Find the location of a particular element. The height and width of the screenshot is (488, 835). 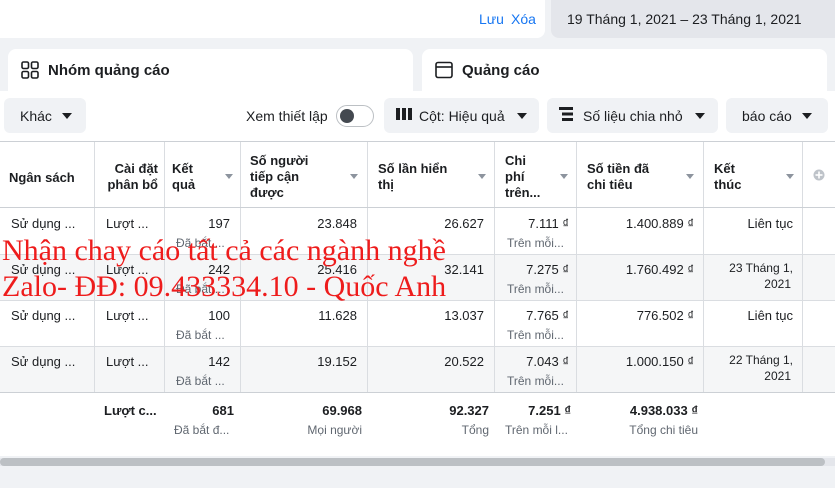

header-reach-line: Số người is located at coordinates (279, 160).